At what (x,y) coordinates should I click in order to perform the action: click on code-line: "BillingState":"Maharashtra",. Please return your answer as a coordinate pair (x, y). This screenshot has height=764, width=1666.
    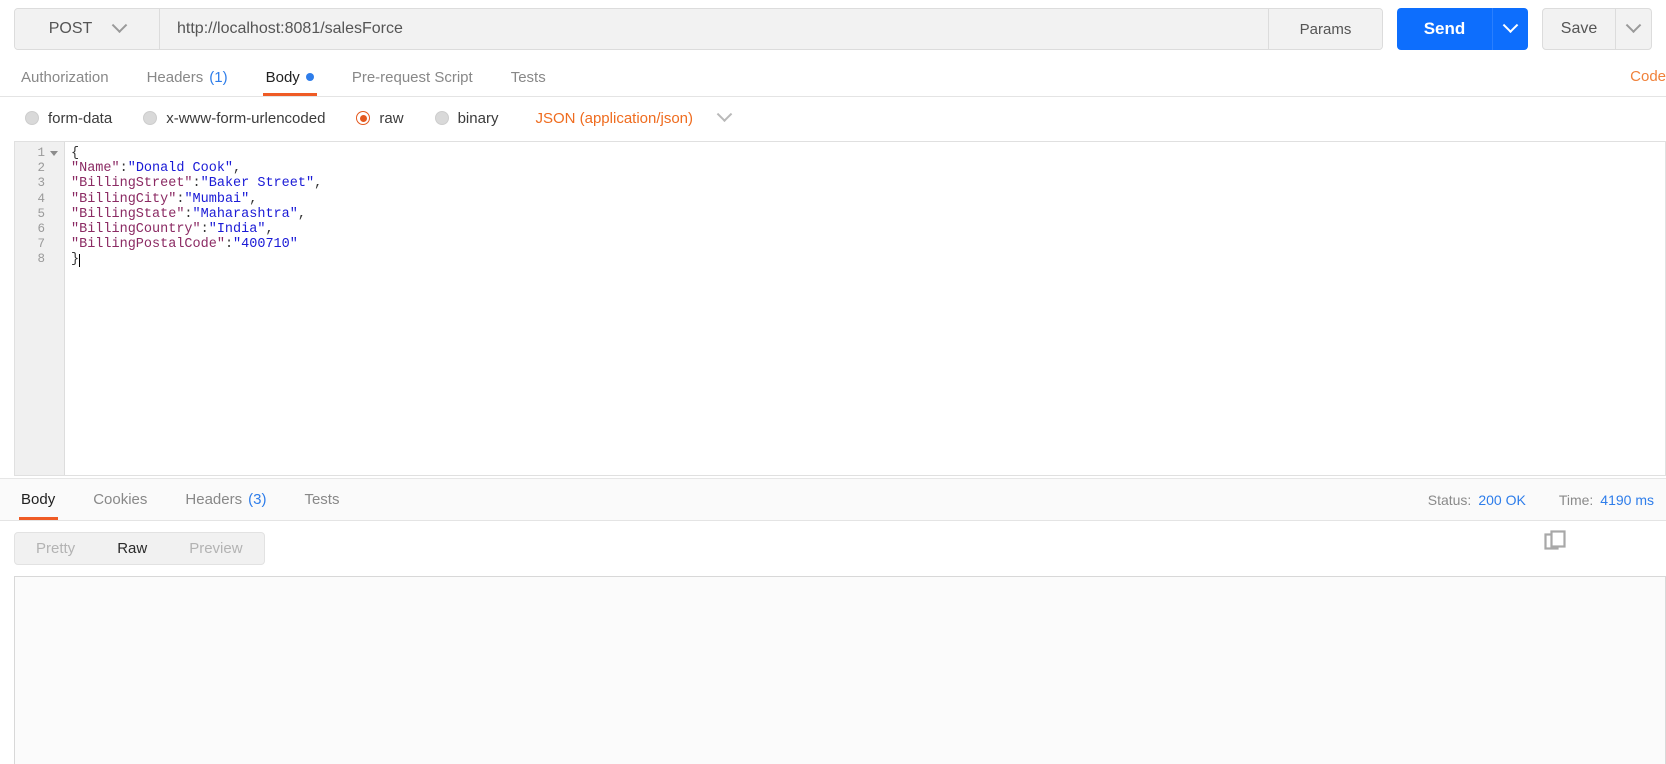
    Looking at the image, I should click on (868, 214).